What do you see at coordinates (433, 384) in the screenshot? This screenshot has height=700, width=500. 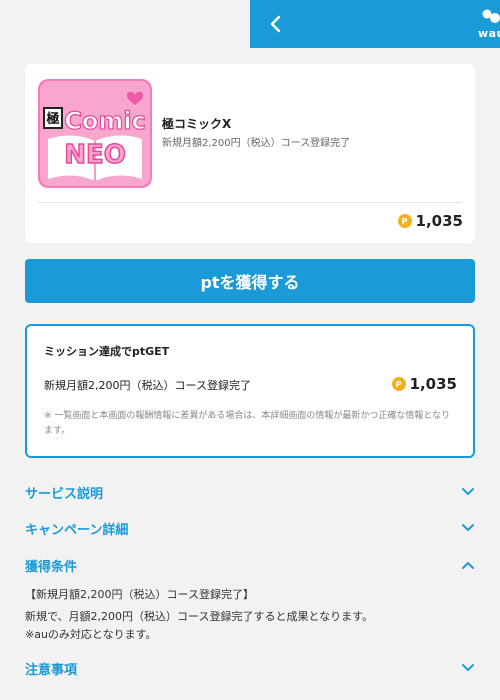 I see `mission-points-value: 1,035` at bounding box center [433, 384].